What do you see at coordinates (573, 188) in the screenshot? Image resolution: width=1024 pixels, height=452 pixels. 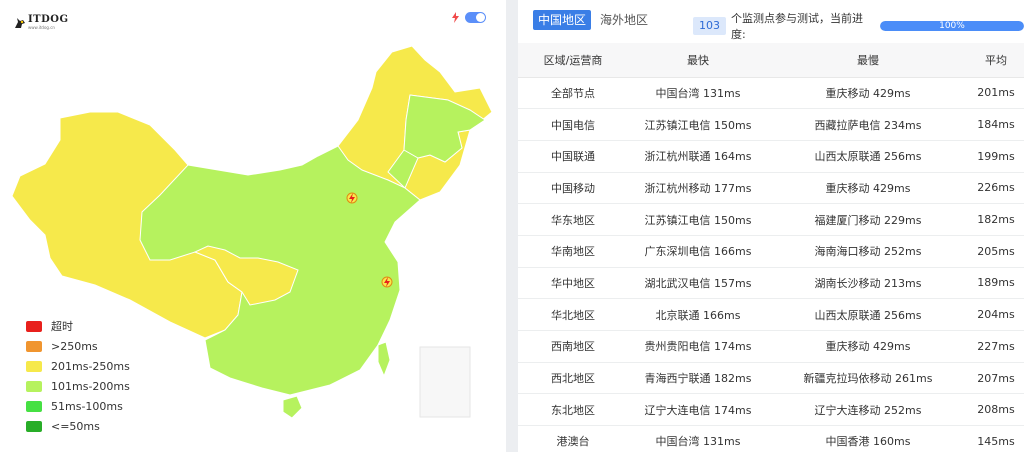 I see `cell-region: 中国移动` at bounding box center [573, 188].